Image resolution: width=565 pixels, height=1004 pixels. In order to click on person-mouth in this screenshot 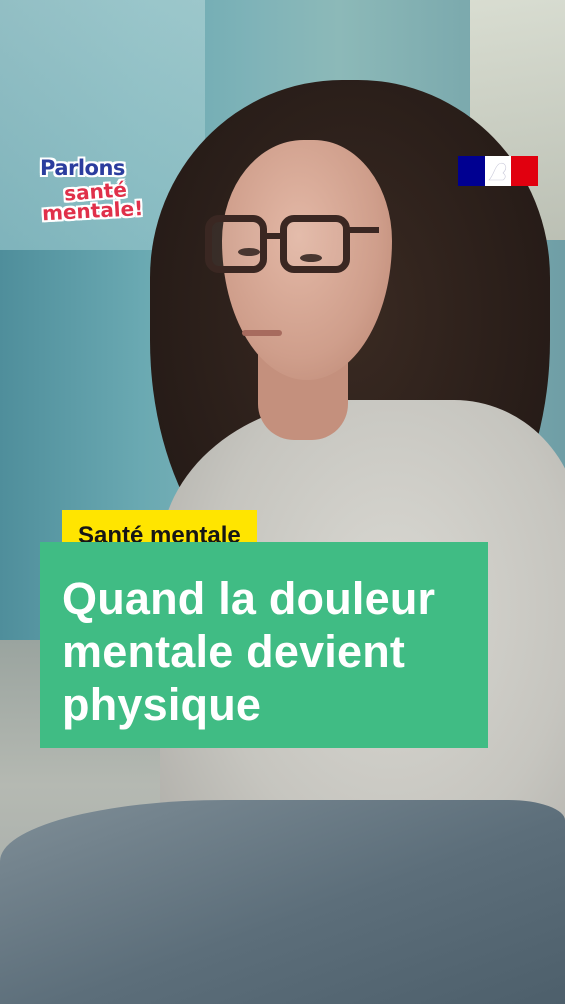, I will do `click(262, 333)`.